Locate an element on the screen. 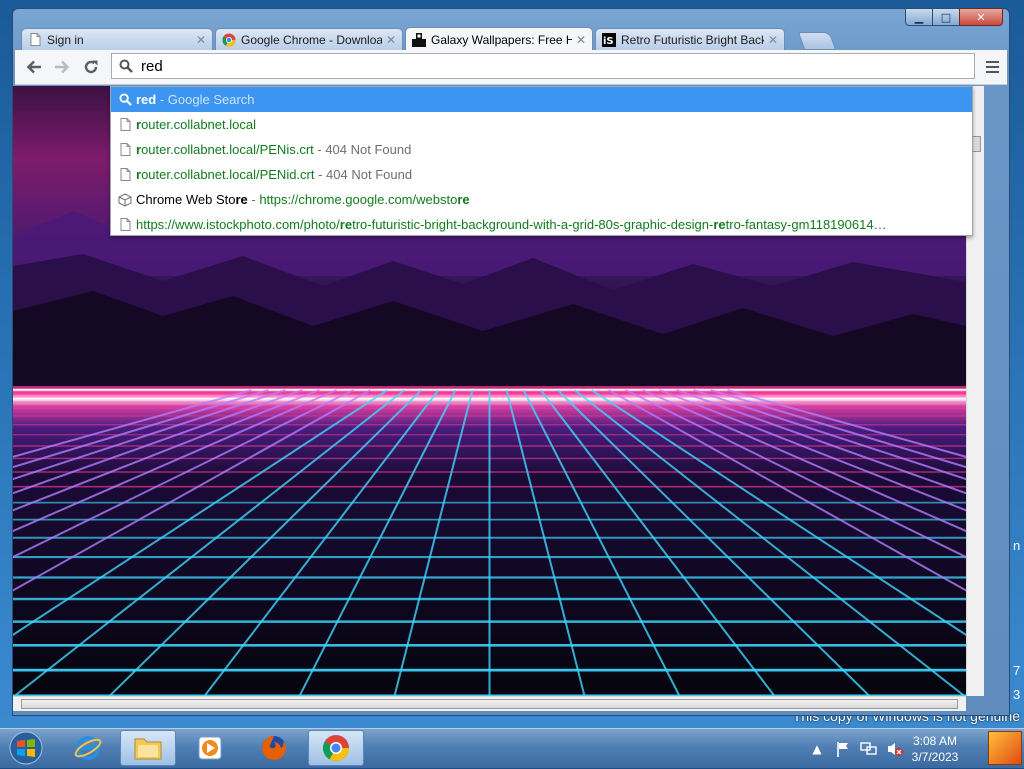  clock-time: 3:08 AM is located at coordinates (935, 741).